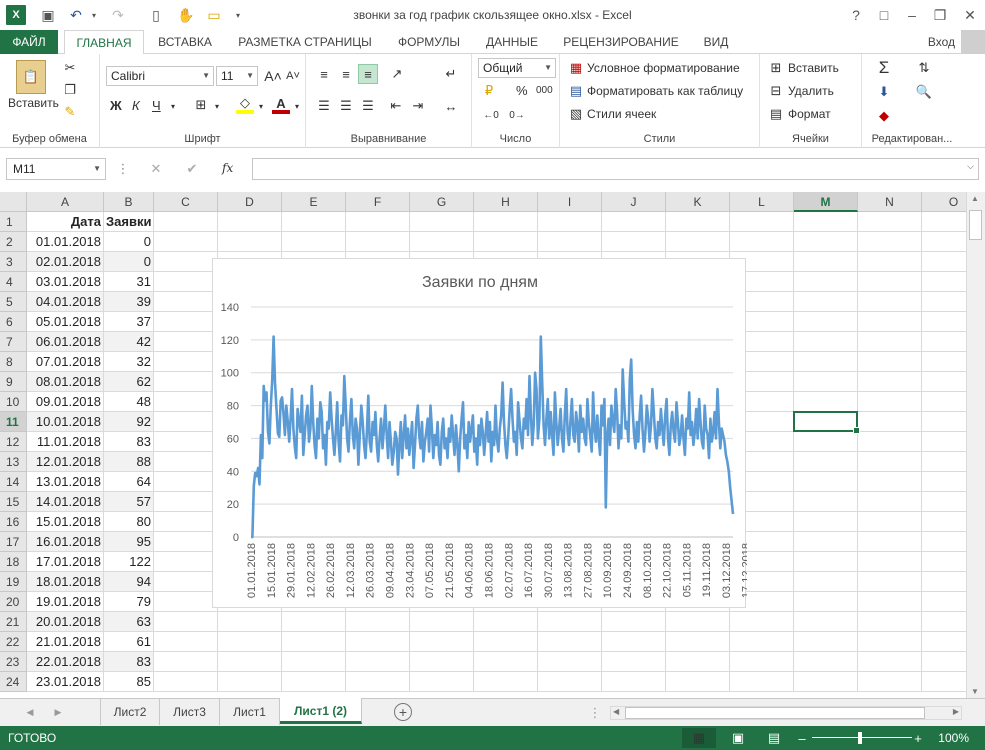  Describe the element at coordinates (809, 114) in the screenshot. I see `format-cells-button: Формат` at that location.